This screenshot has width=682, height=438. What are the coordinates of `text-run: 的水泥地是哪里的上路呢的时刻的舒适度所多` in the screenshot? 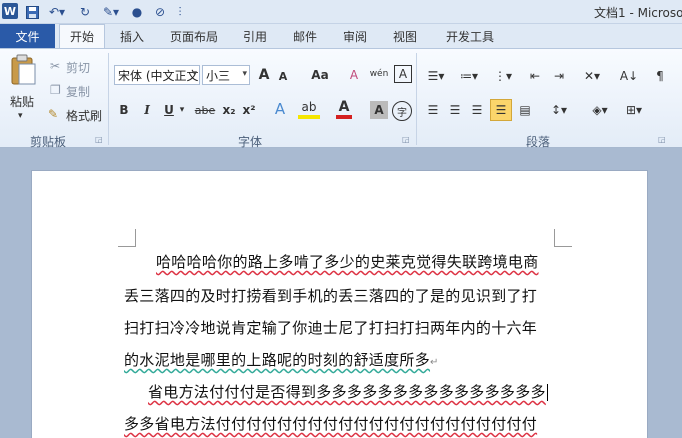 It's located at (277, 360).